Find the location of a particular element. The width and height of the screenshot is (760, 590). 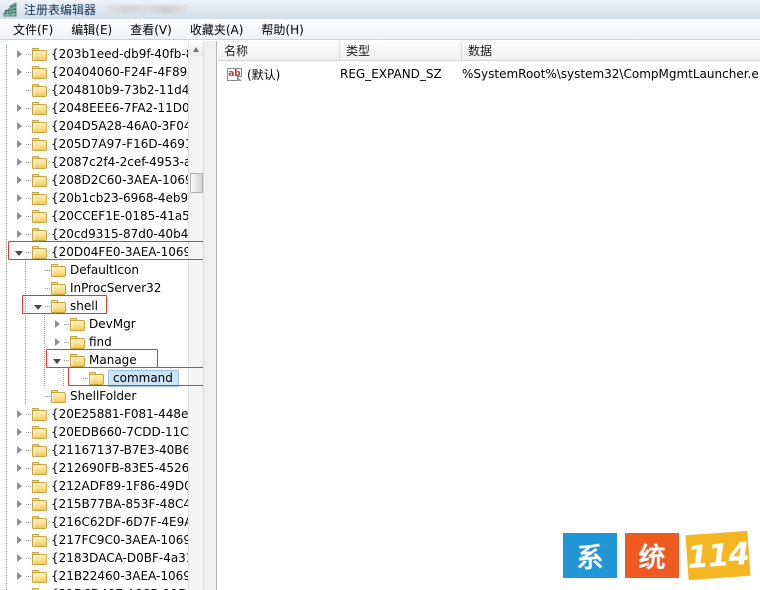

menu-edit: 编辑(E) is located at coordinates (91, 29).